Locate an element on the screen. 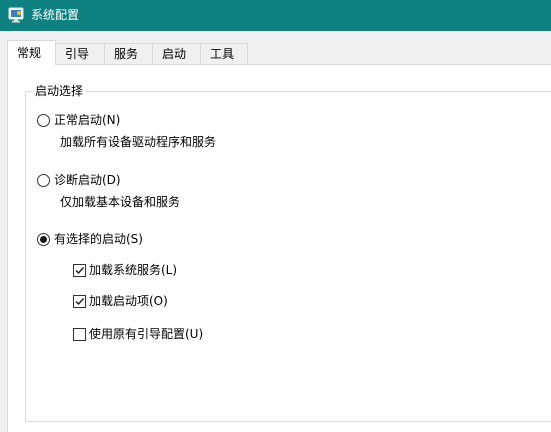  tab-general: 常规 is located at coordinates (31, 52).